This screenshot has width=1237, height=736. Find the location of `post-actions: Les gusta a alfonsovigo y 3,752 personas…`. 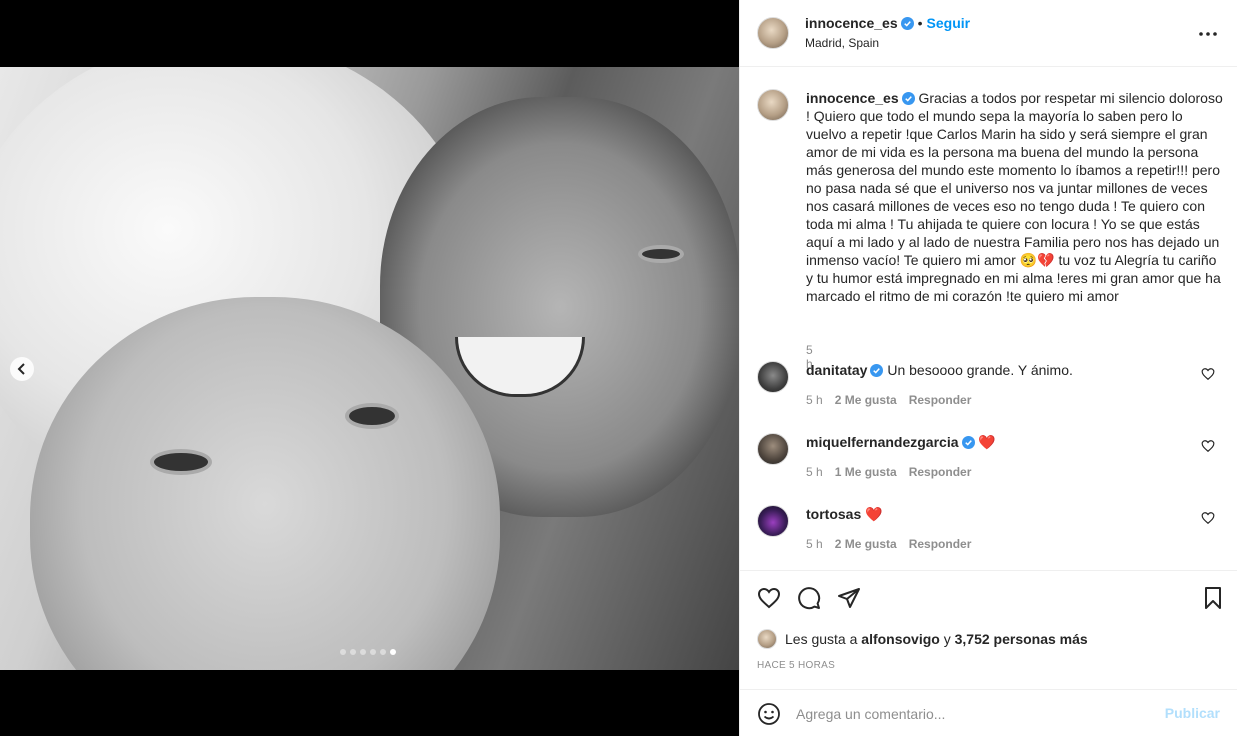

post-actions: Les gusta a alfonsovigo y 3,752 personas… is located at coordinates (988, 653).